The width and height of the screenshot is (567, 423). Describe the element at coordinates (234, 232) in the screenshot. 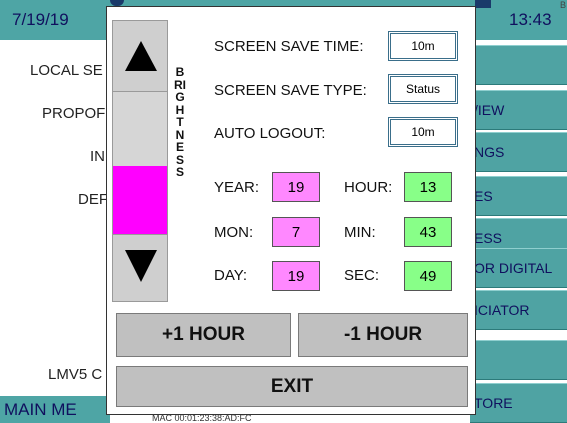

I see `month-label: MON:` at that location.